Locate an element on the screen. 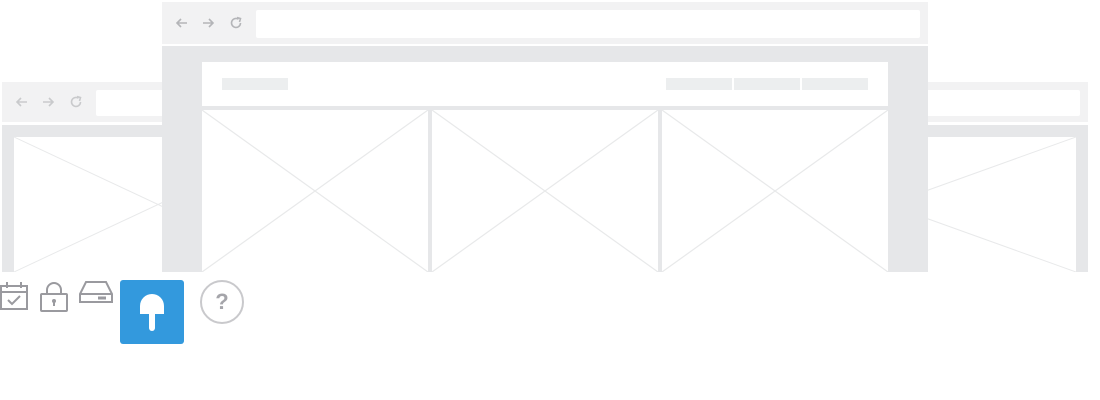 The image size is (1100, 400). lock-icon is located at coordinates (54, 297).